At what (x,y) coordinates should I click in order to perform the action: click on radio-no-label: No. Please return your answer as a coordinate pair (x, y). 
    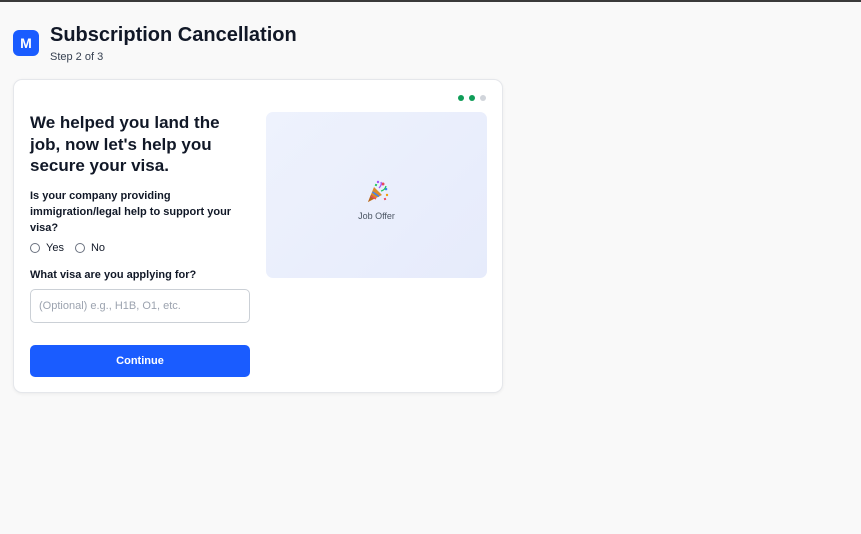
    Looking at the image, I should click on (98, 247).